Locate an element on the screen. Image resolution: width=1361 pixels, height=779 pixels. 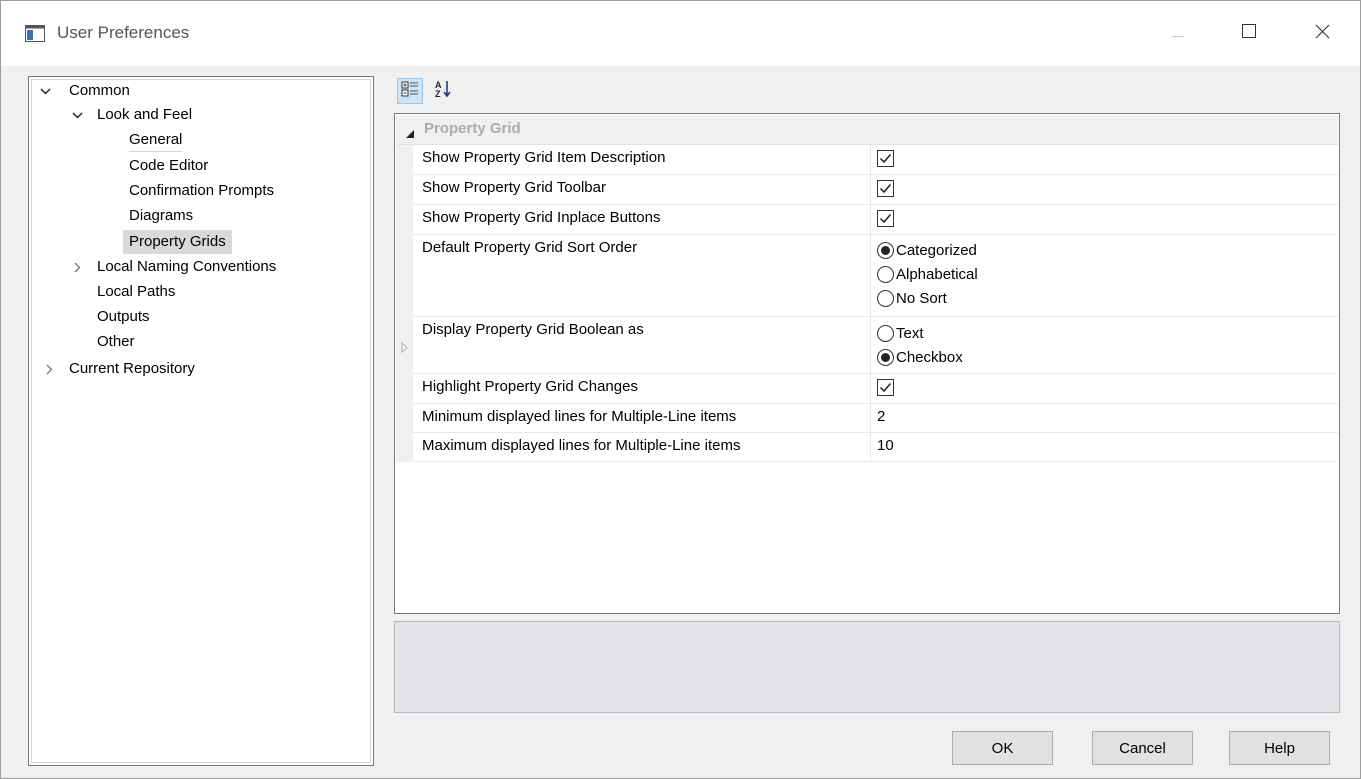
title-bar: User Preferences is located at coordinates (680, 33).